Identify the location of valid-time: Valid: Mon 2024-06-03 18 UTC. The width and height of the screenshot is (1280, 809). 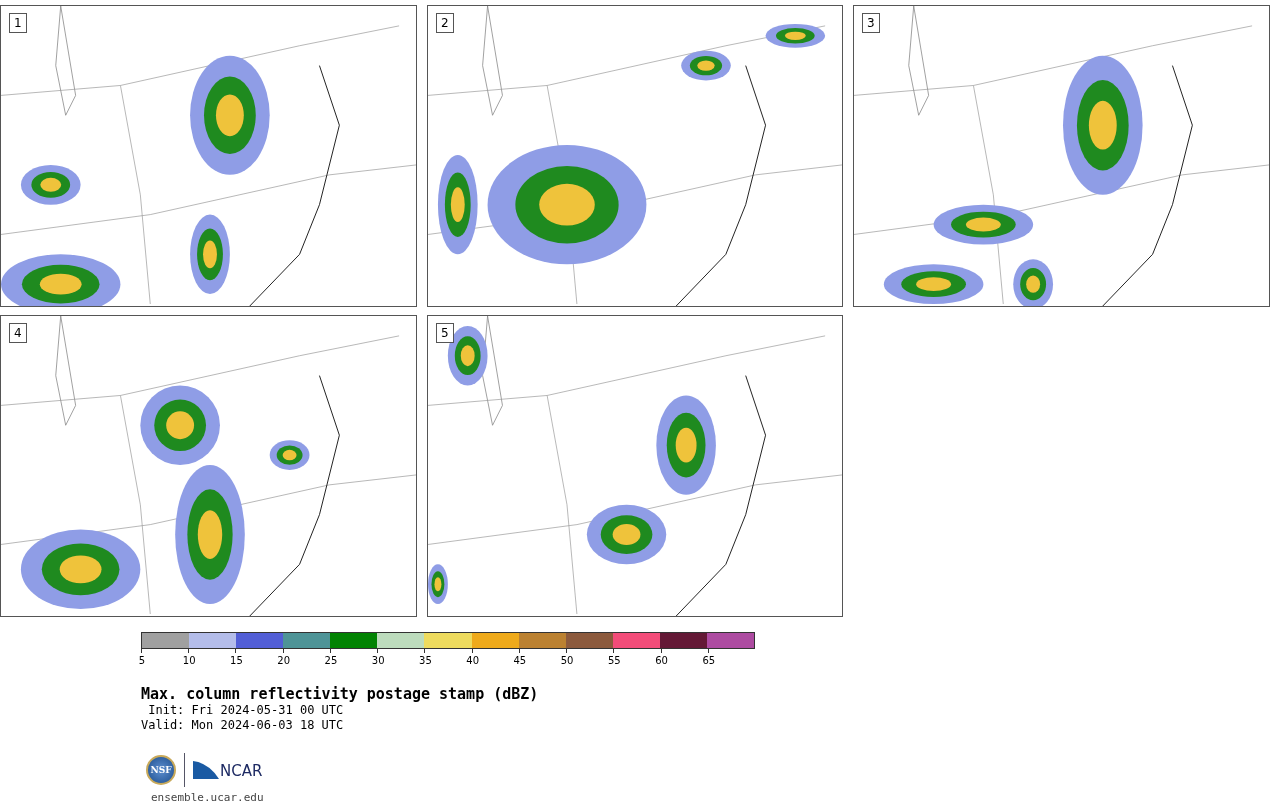
(243, 725).